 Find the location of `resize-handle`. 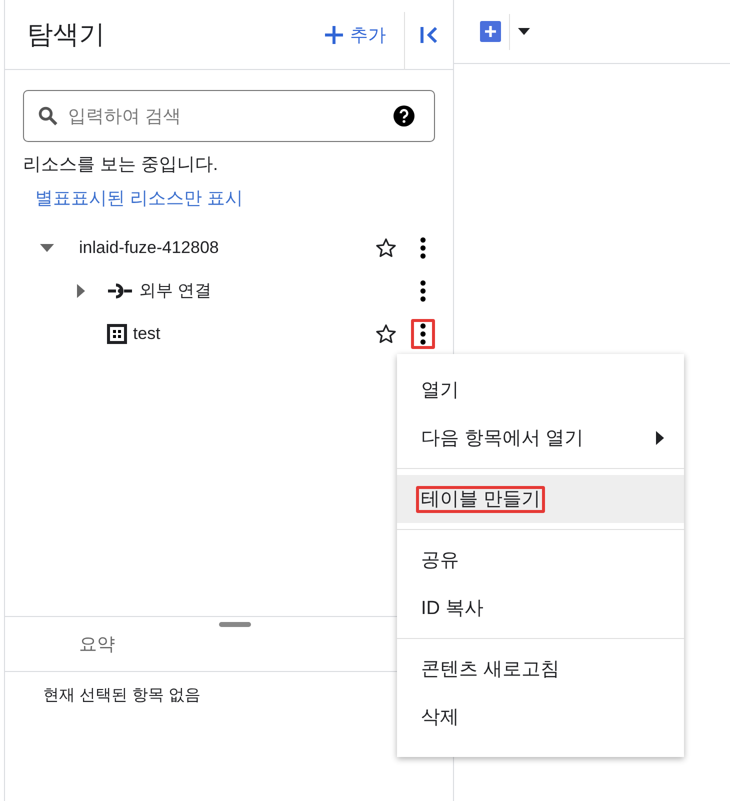

resize-handle is located at coordinates (235, 624).